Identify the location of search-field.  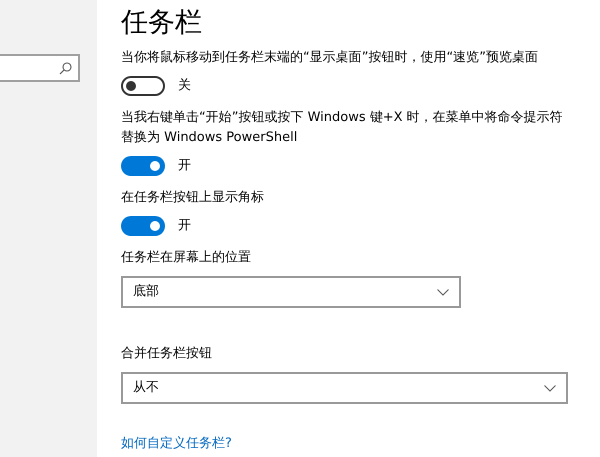
(40, 68).